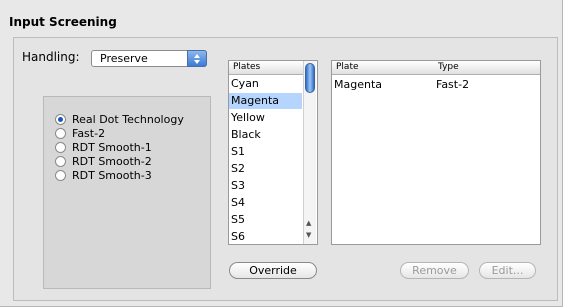  I want to click on plate-item-black: Black, so click(265, 135).